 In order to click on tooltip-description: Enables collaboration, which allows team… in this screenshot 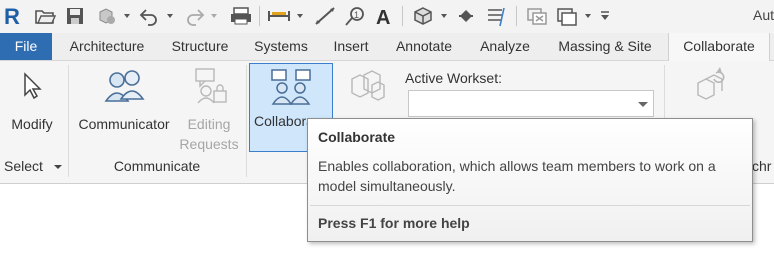, I will do `click(517, 176)`.